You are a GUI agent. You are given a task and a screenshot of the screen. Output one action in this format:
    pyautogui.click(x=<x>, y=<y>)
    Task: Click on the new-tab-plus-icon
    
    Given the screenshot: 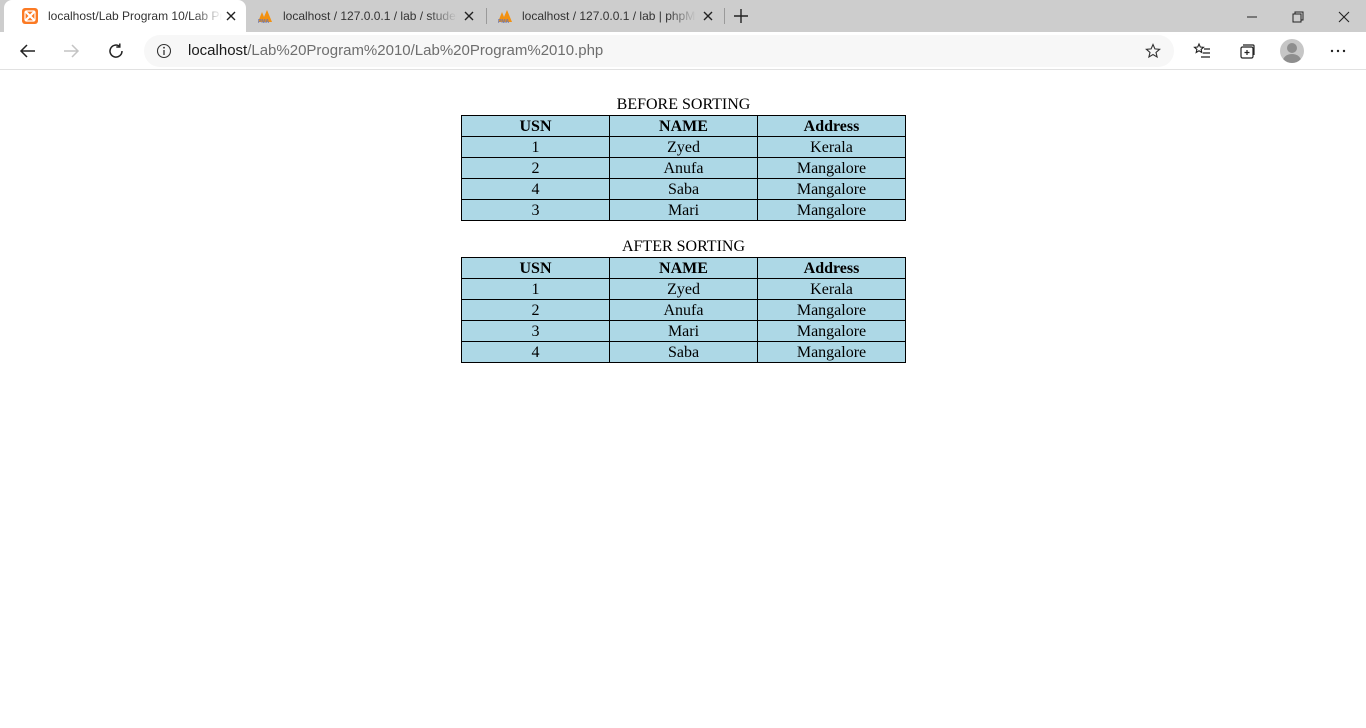 What is the action you would take?
    pyautogui.click(x=741, y=16)
    